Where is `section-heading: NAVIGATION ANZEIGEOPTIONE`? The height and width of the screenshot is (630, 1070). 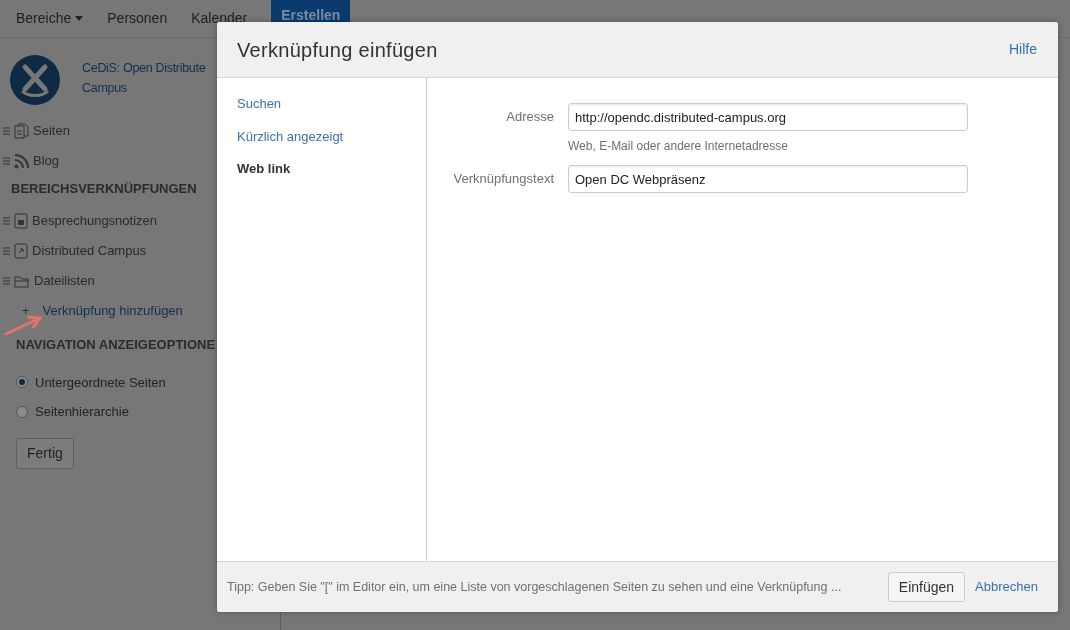 section-heading: NAVIGATION ANZEIGEOPTIONE is located at coordinates (116, 345).